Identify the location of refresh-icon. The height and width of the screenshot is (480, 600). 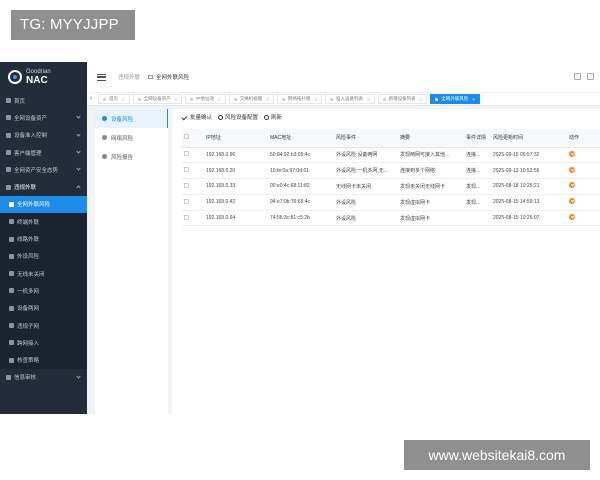
(267, 117).